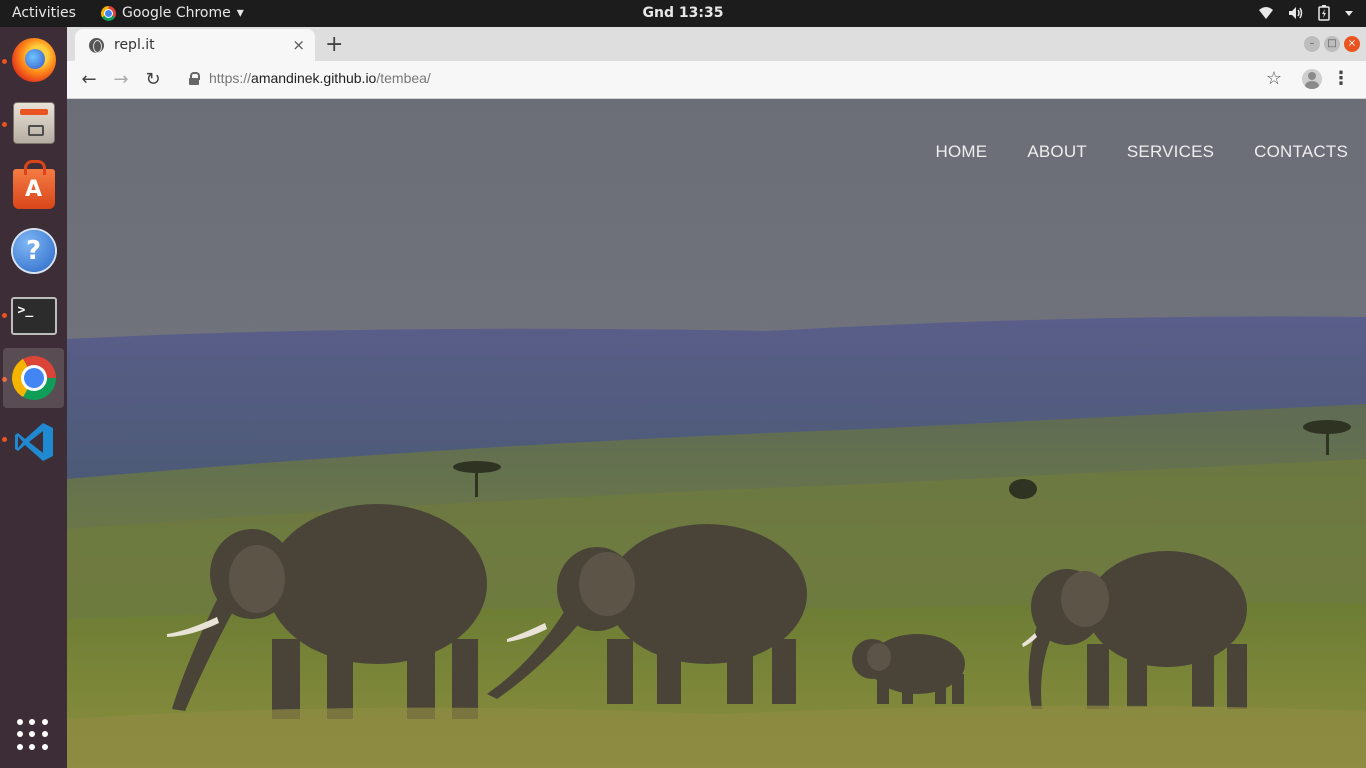 The height and width of the screenshot is (768, 1366). I want to click on dock-item-help: ?, so click(33, 251).